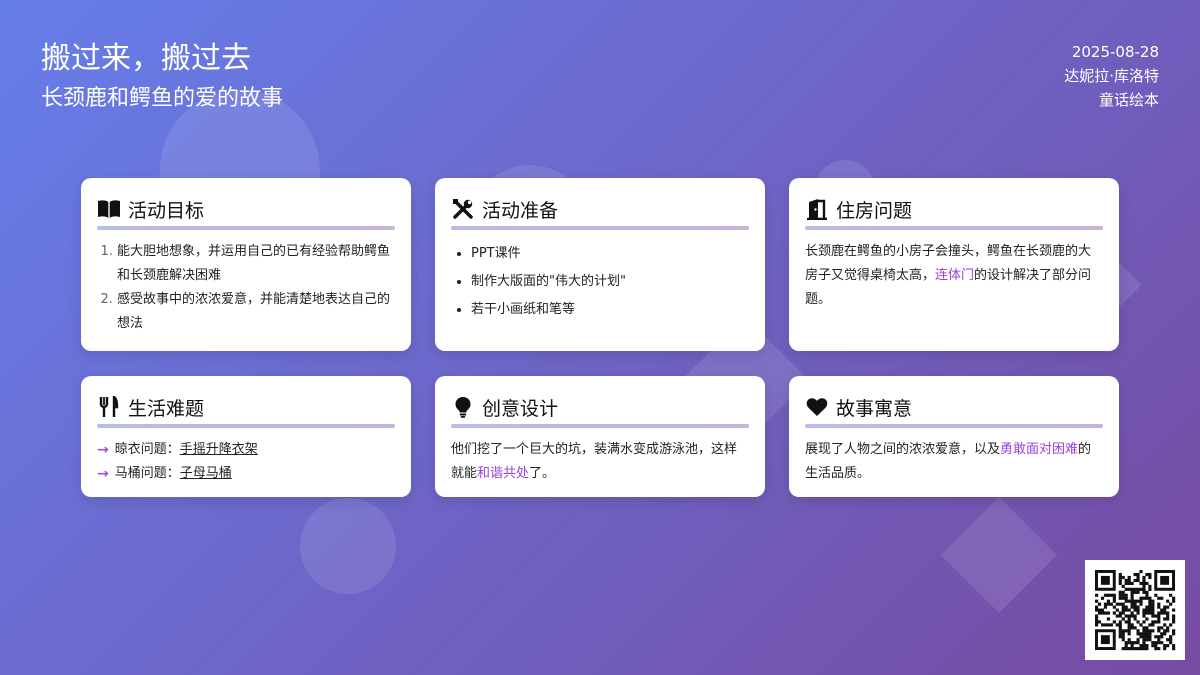 The width and height of the screenshot is (1200, 675). What do you see at coordinates (162, 98) in the screenshot?
I see `page-subtitle: 长颈鹿和鳄鱼的爱的故事` at bounding box center [162, 98].